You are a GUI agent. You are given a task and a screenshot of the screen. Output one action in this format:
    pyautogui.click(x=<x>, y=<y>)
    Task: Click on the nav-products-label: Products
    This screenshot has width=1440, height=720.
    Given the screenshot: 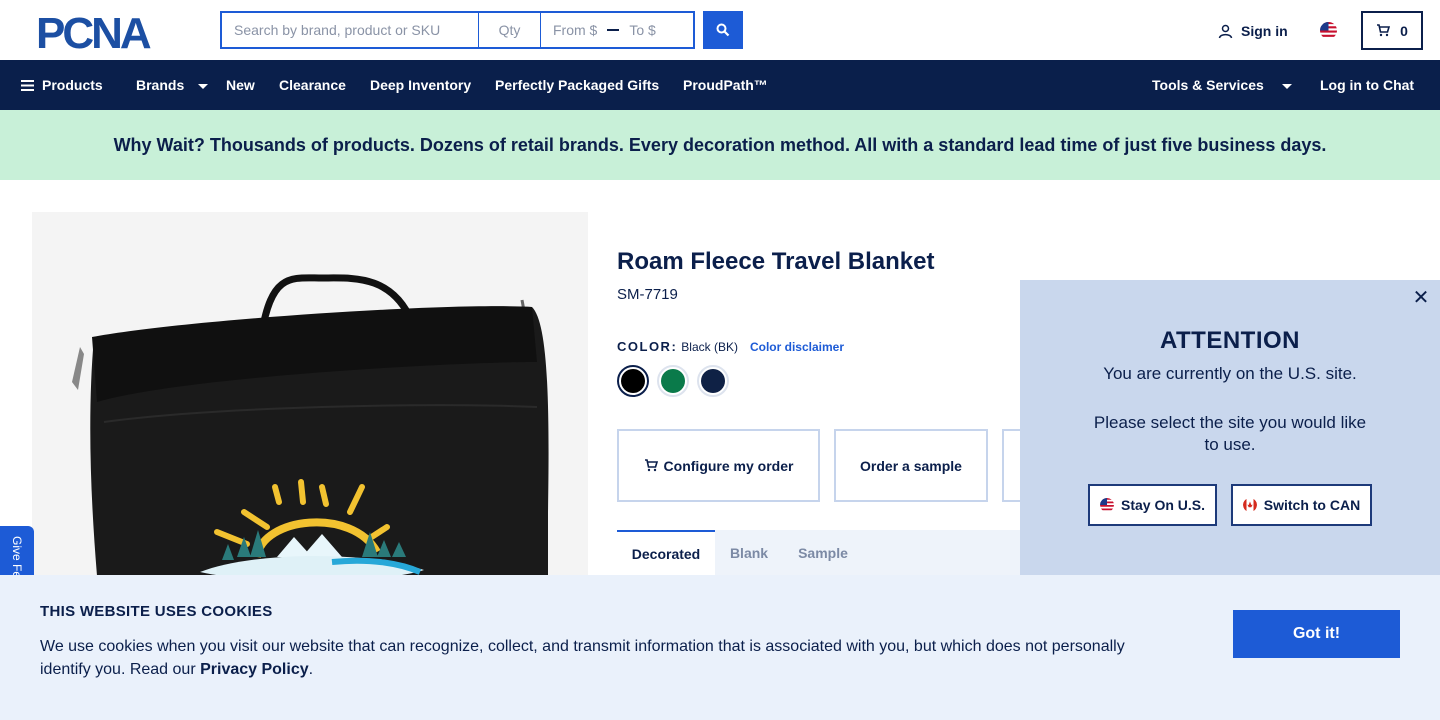 What is the action you would take?
    pyautogui.click(x=72, y=85)
    